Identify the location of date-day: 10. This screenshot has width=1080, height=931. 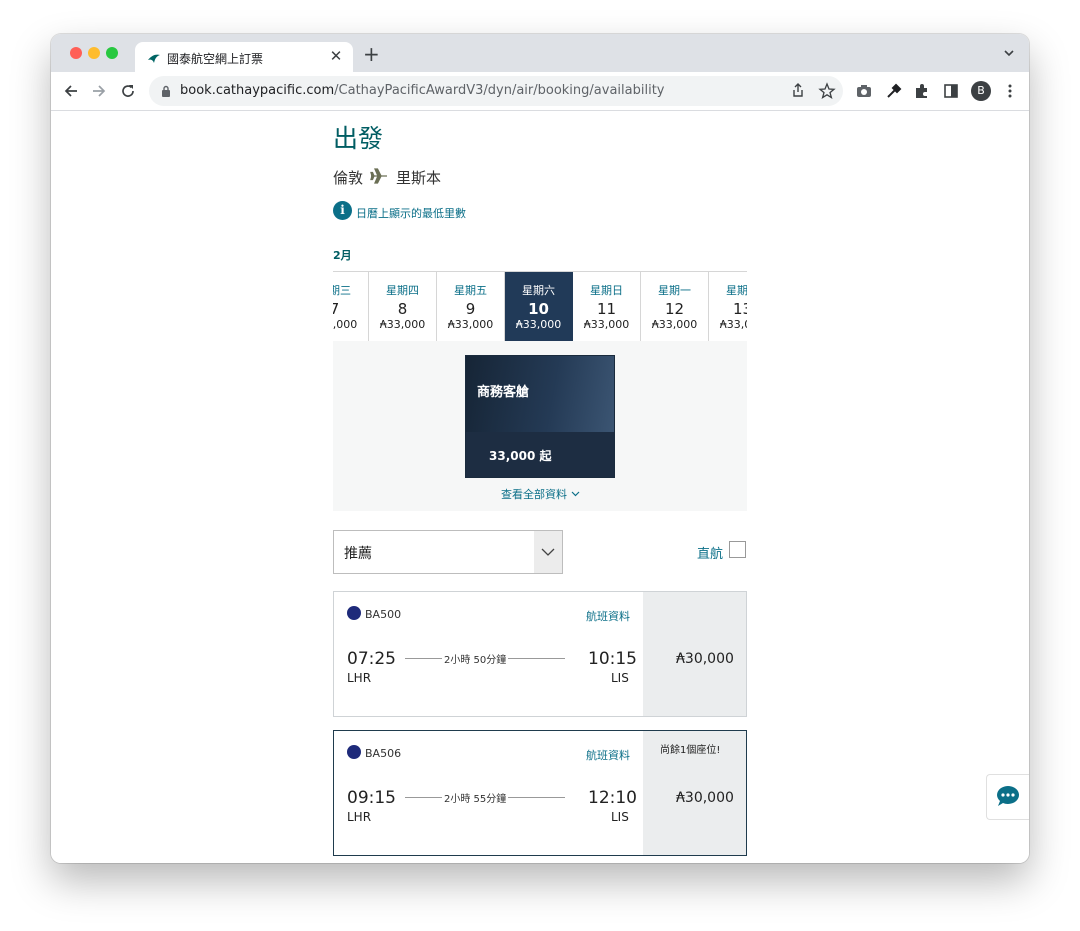
(538, 309).